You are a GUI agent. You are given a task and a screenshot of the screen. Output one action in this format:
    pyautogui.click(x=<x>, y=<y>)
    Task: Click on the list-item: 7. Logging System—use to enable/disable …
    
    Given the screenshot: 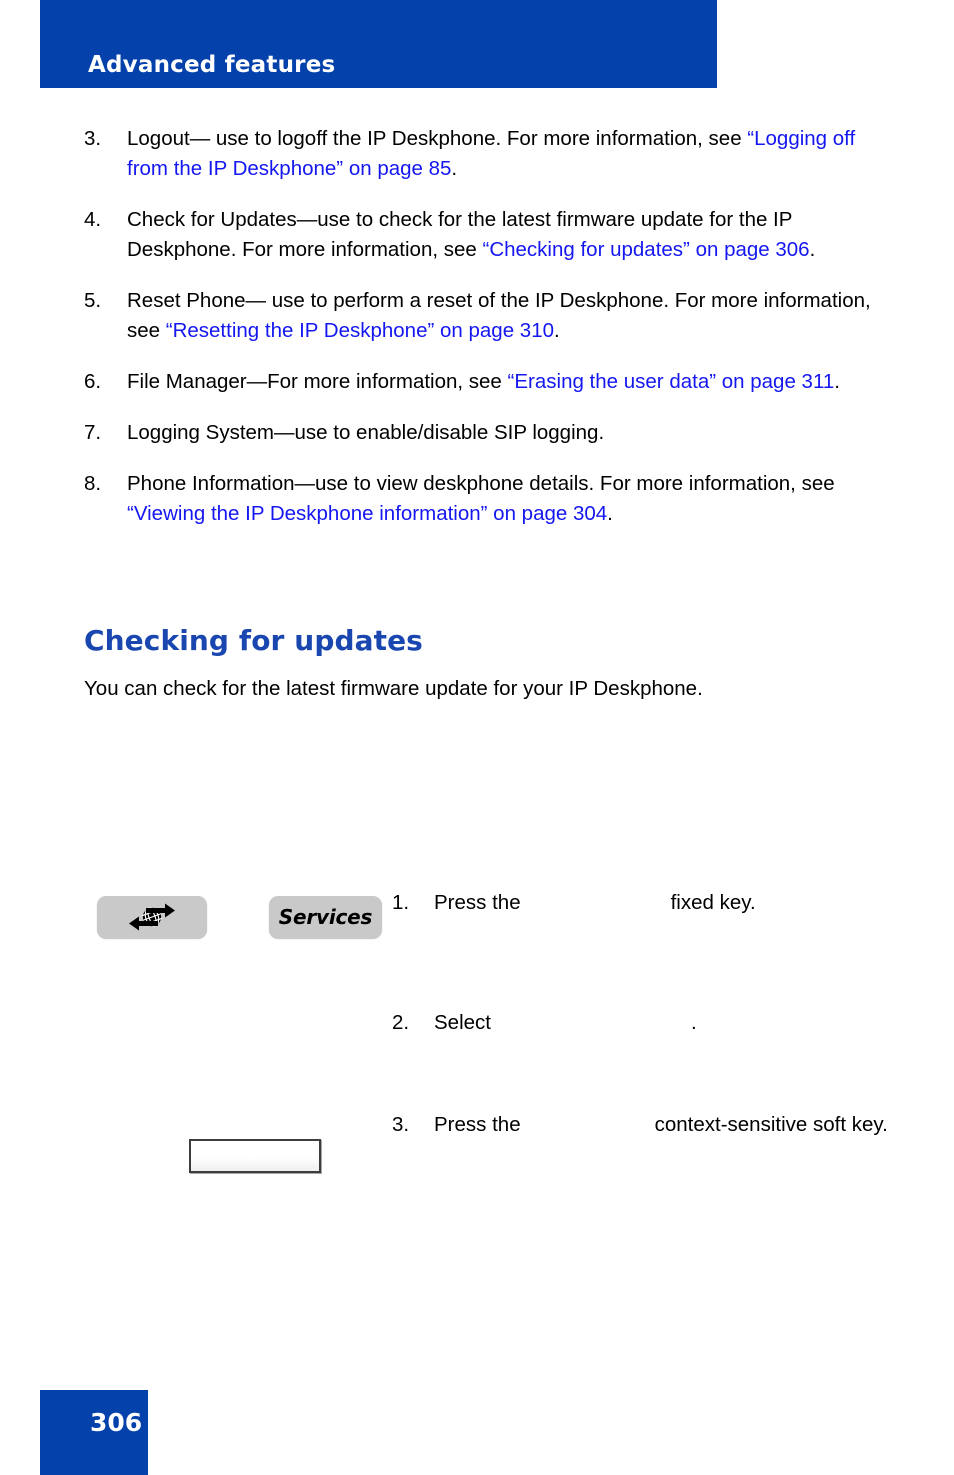 What is the action you would take?
    pyautogui.click(x=485, y=433)
    